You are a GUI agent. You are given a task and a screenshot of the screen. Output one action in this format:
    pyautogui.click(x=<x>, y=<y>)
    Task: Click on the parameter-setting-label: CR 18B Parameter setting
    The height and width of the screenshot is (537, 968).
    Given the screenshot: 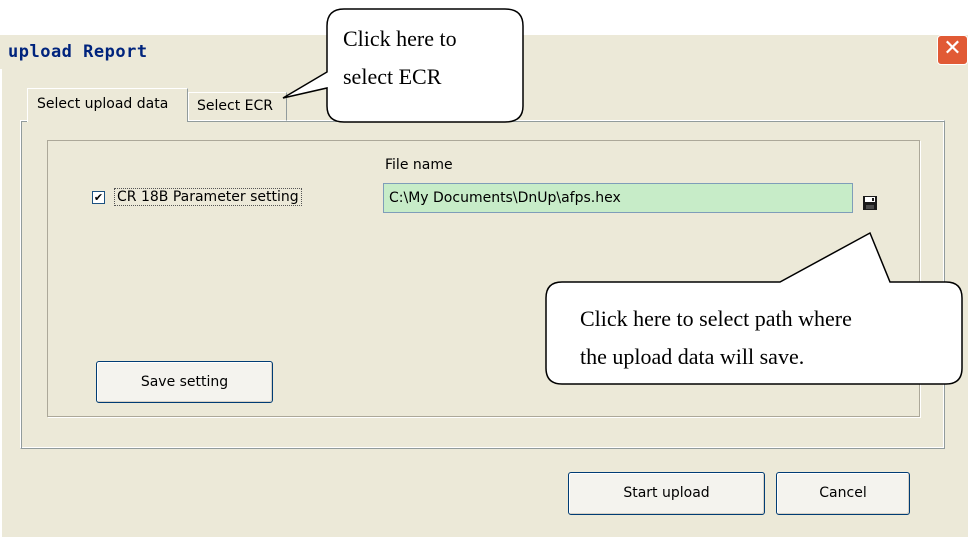 What is the action you would take?
    pyautogui.click(x=208, y=197)
    